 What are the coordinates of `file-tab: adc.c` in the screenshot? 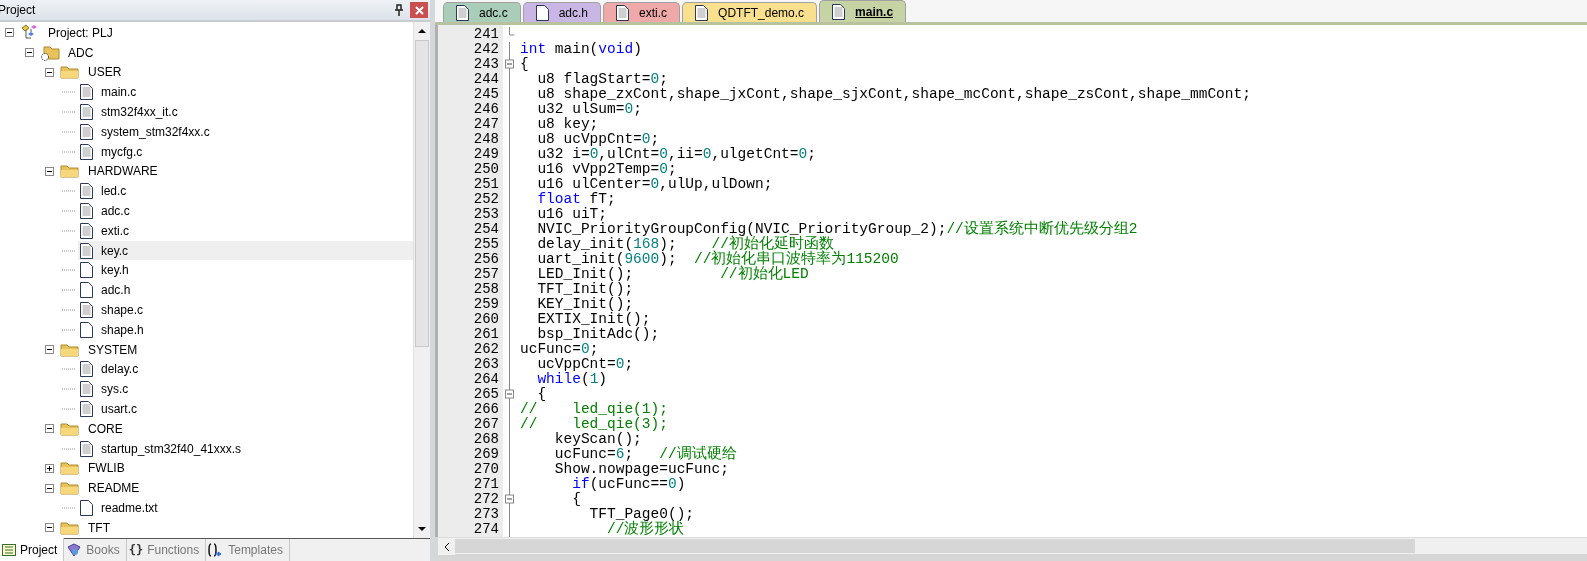 It's located at (482, 12).